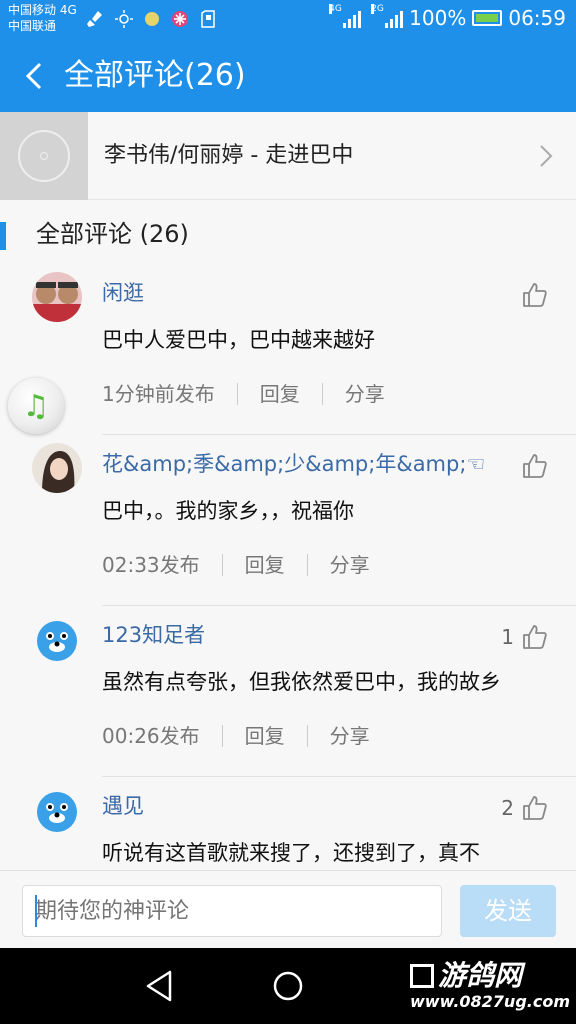 The height and width of the screenshot is (1024, 576). I want to click on comment-item: 遇见 2 听说有这首歌就来搜了，还搜到了，真不, so click(288, 823).